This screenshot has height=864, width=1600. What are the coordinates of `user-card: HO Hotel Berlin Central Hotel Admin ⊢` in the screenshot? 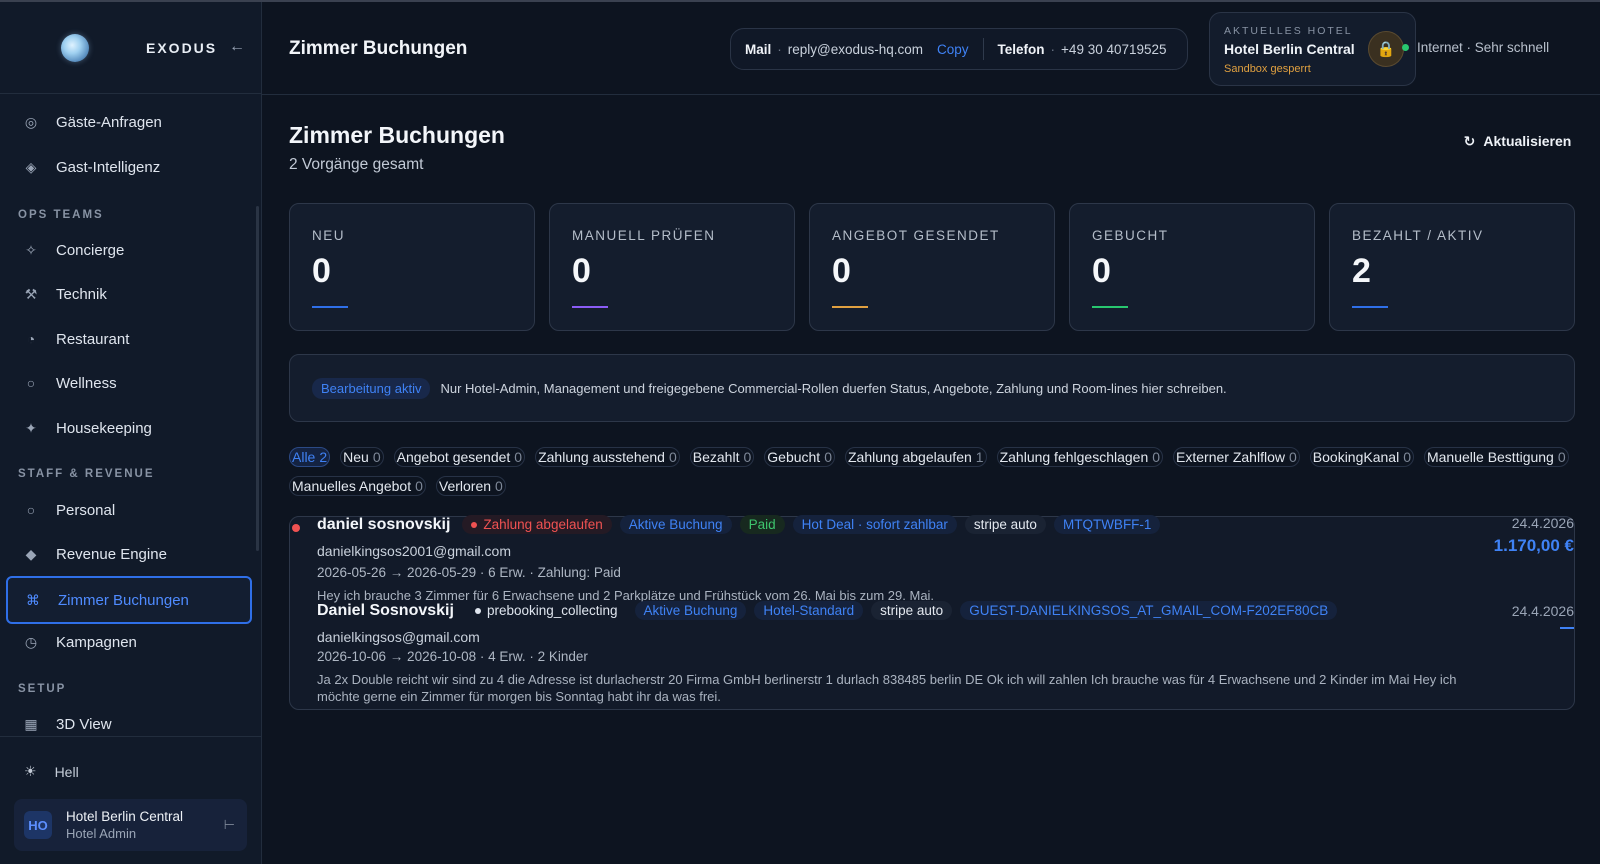 It's located at (130, 825).